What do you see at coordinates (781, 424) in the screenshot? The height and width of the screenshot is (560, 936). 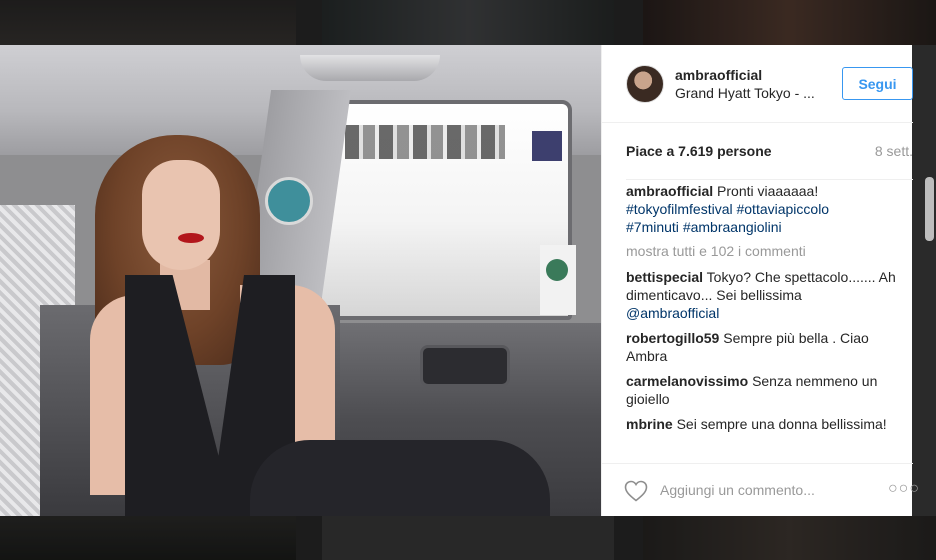 I see `comment-text: Sei sempre una donna bellissima!` at bounding box center [781, 424].